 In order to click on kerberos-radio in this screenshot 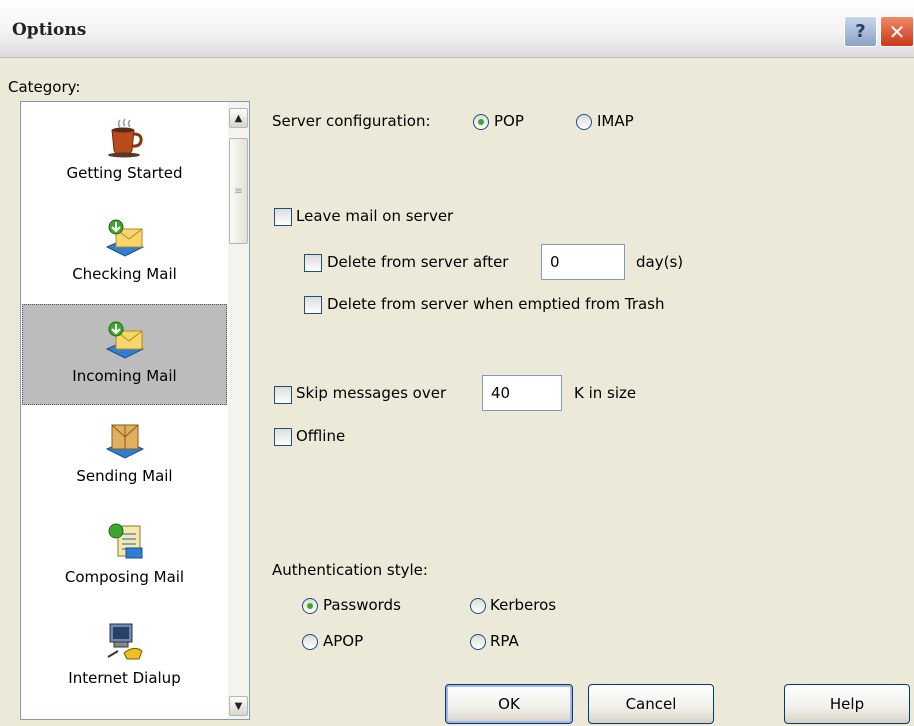, I will do `click(478, 606)`.